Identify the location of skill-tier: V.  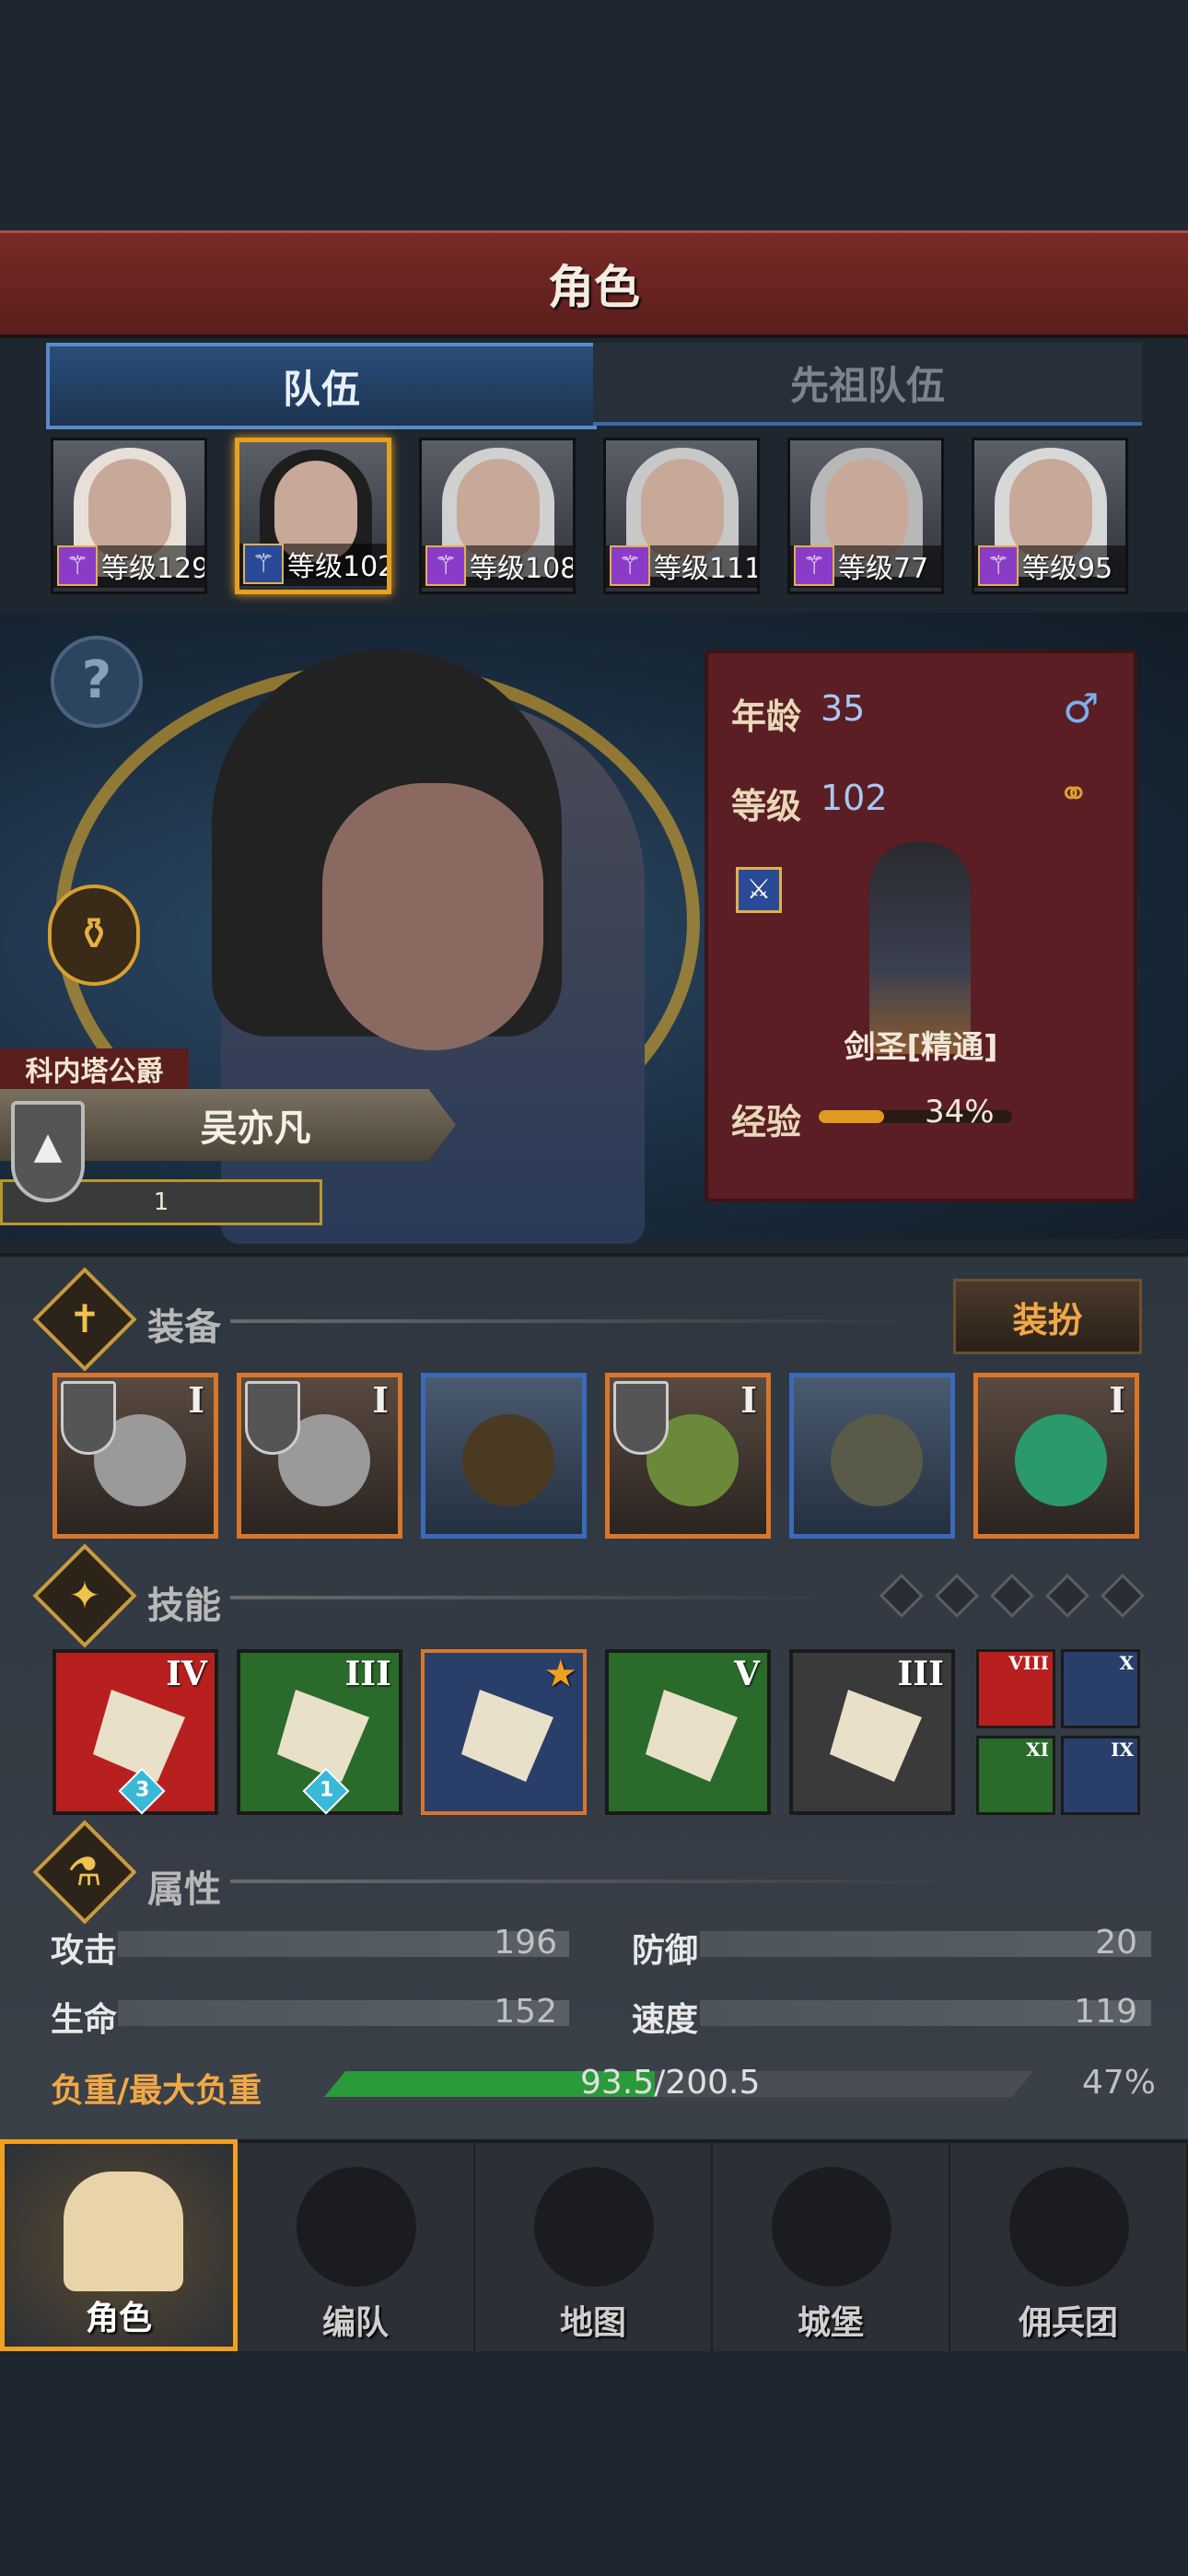
(747, 1674).